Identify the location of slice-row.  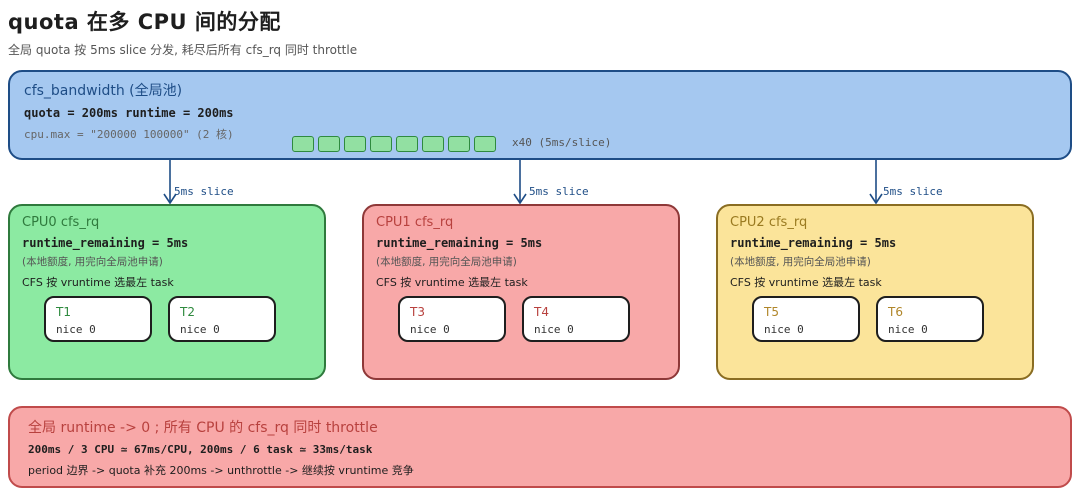
(394, 144).